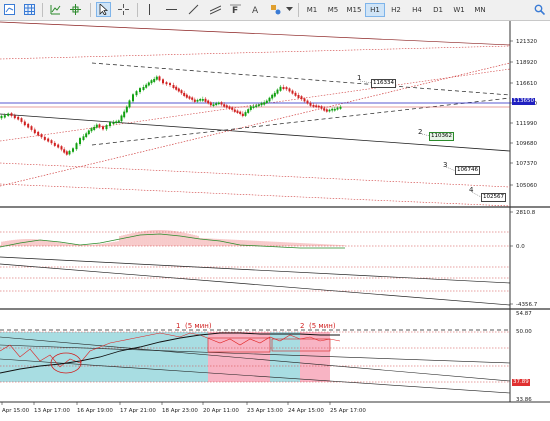 This screenshot has height=421, width=550. Describe the element at coordinates (526, 213) in the screenshot. I see `macd-label: 2810.8` at that location.